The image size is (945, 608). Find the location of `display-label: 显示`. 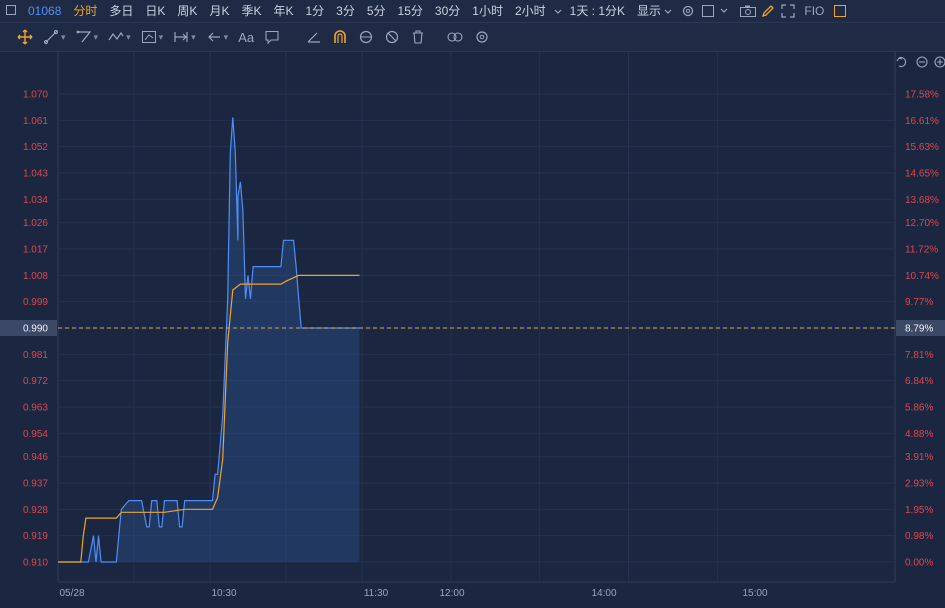

display-label: 显示 is located at coordinates (649, 11).